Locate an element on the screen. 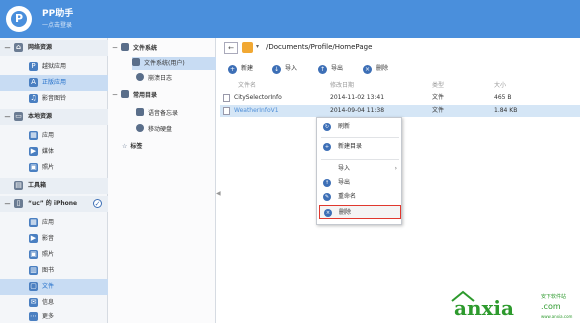 This screenshot has height=323, width=580. sidebar-group-local: － ▭ 本地资源 is located at coordinates (54, 117).